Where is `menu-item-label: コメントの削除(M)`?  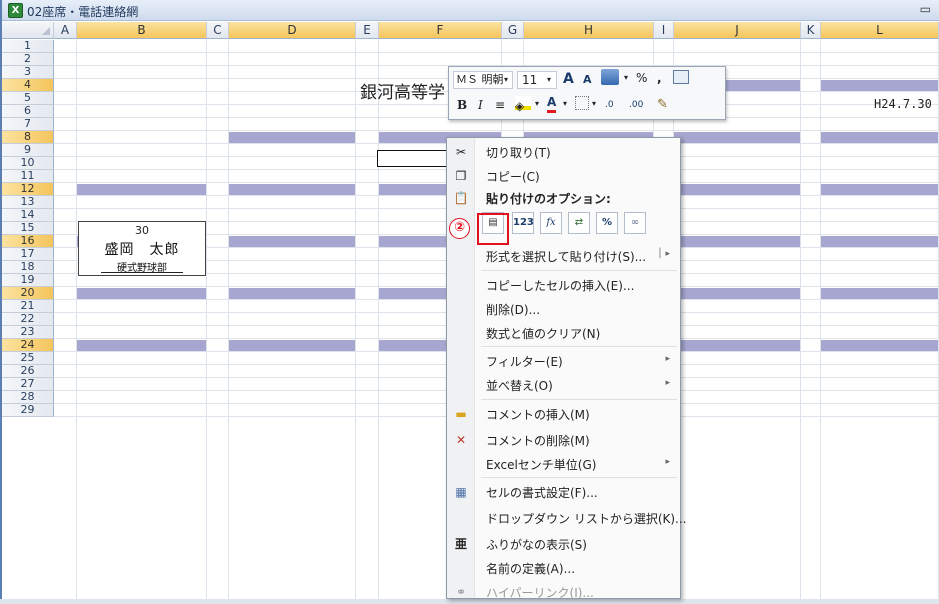
menu-item-label: コメントの削除(M) is located at coordinates (538, 441).